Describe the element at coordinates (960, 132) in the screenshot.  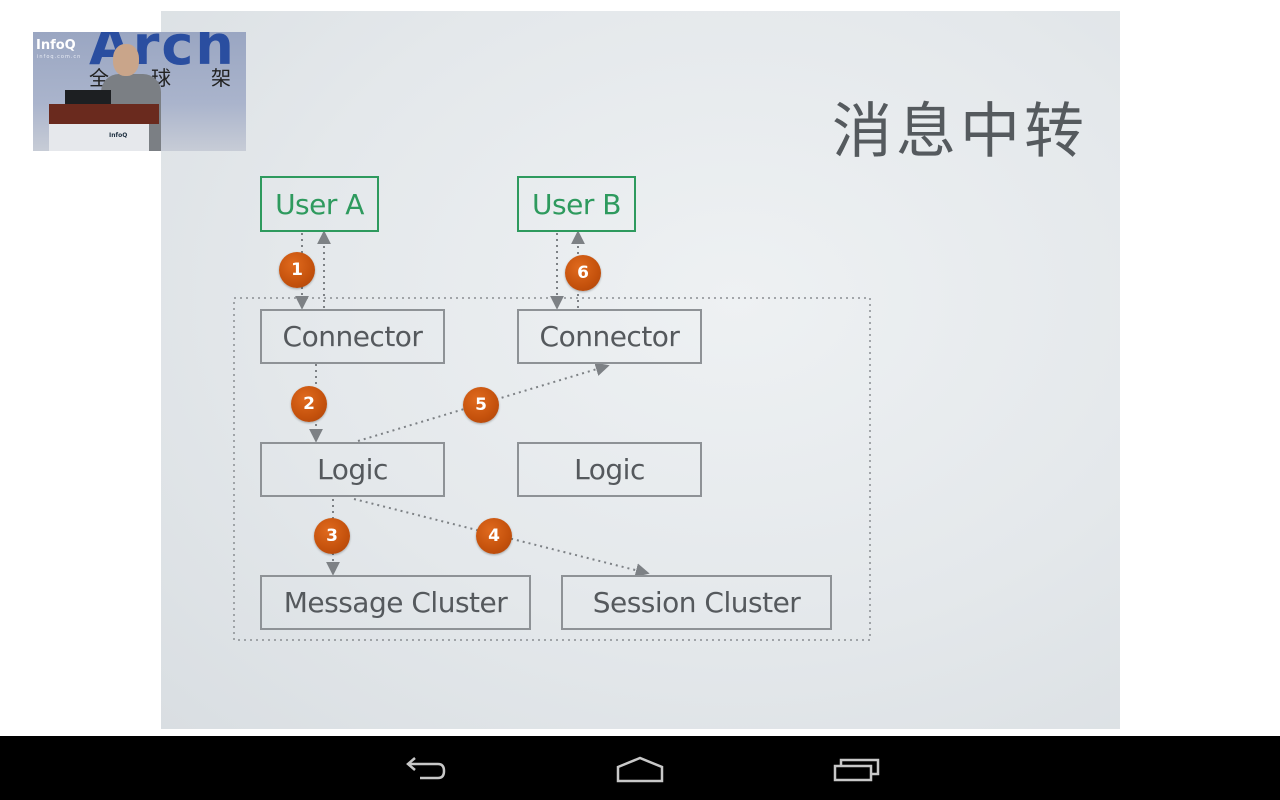
I see `slide-title: 消息中转` at that location.